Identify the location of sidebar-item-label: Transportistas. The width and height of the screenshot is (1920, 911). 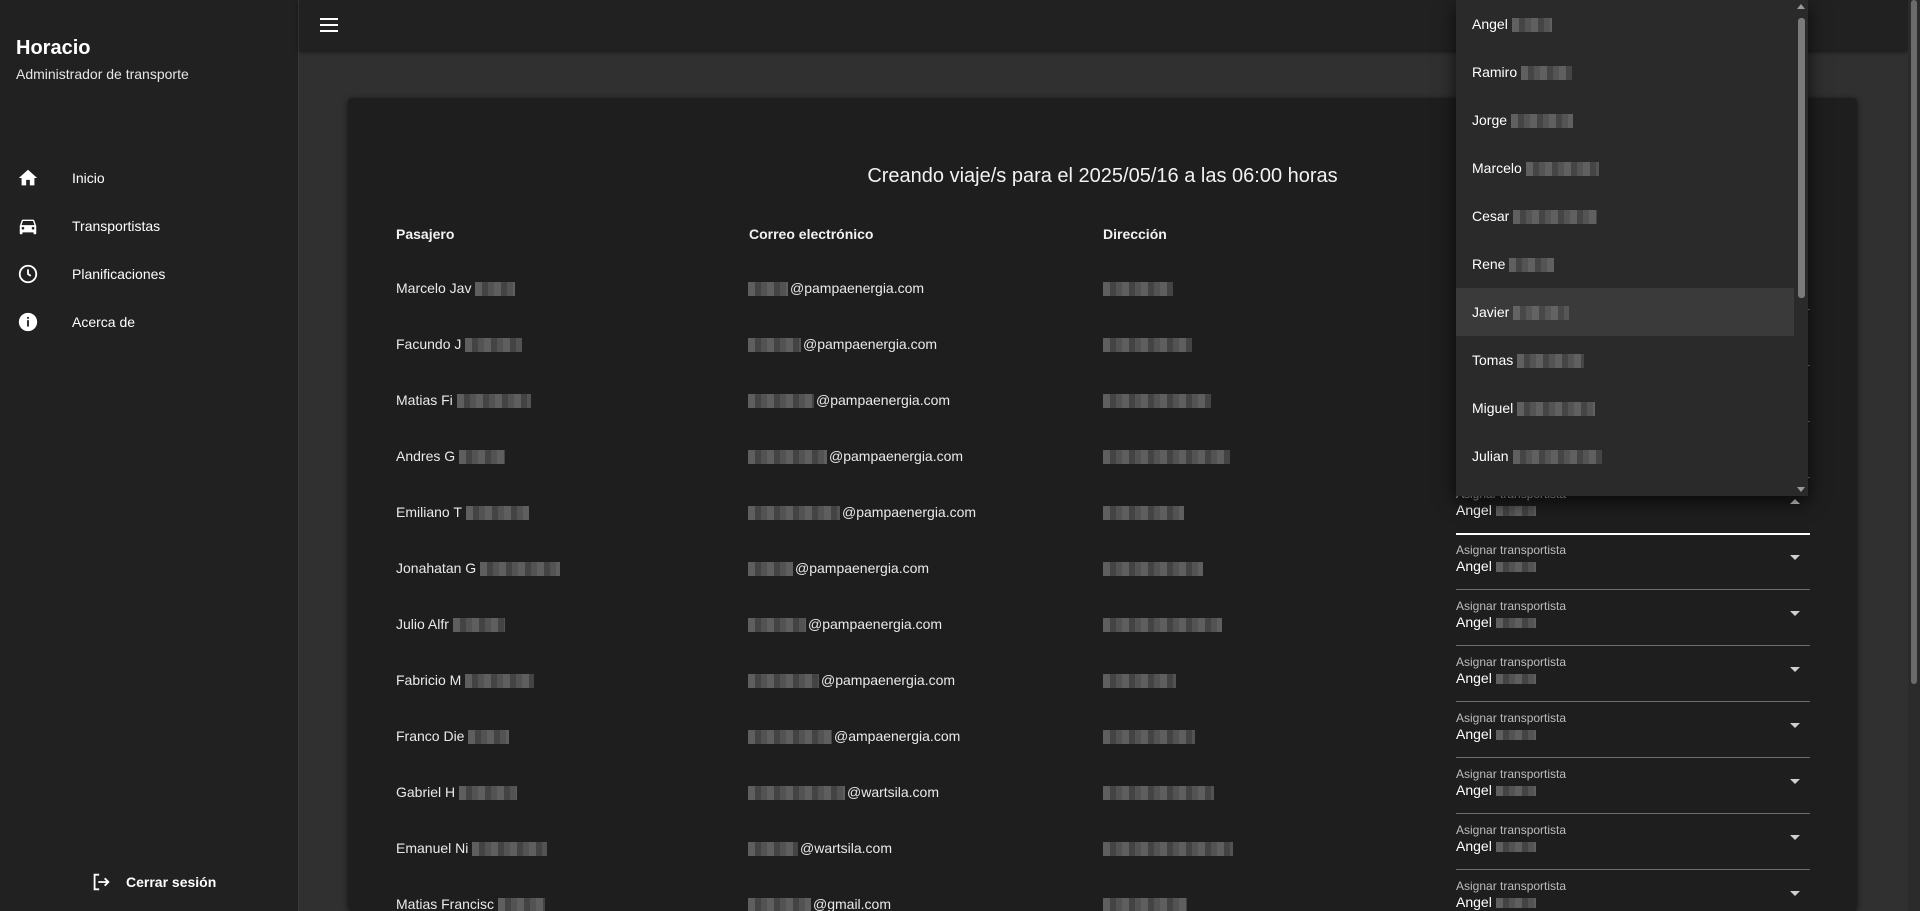
(116, 226).